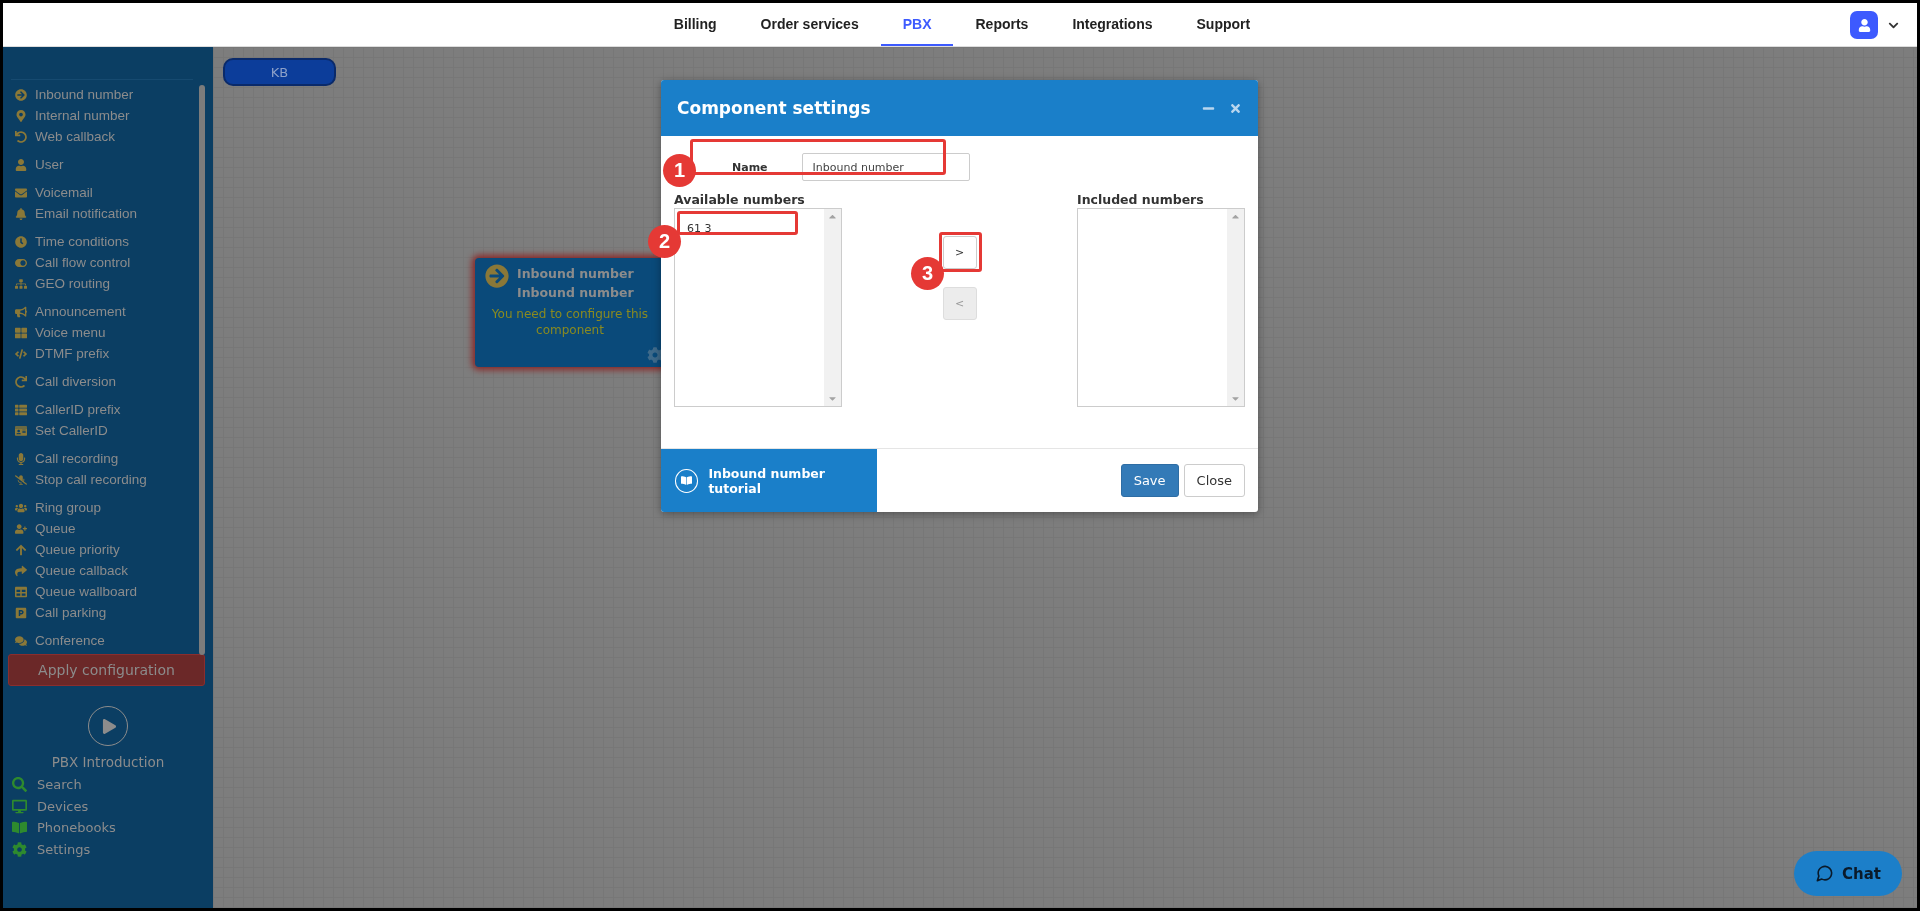 This screenshot has width=1920, height=911. I want to click on tool-link: Search, so click(112, 785).